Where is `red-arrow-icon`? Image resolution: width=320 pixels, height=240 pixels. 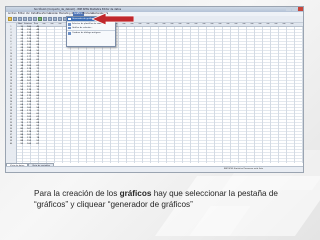 red-arrow-icon is located at coordinates (113, 19).